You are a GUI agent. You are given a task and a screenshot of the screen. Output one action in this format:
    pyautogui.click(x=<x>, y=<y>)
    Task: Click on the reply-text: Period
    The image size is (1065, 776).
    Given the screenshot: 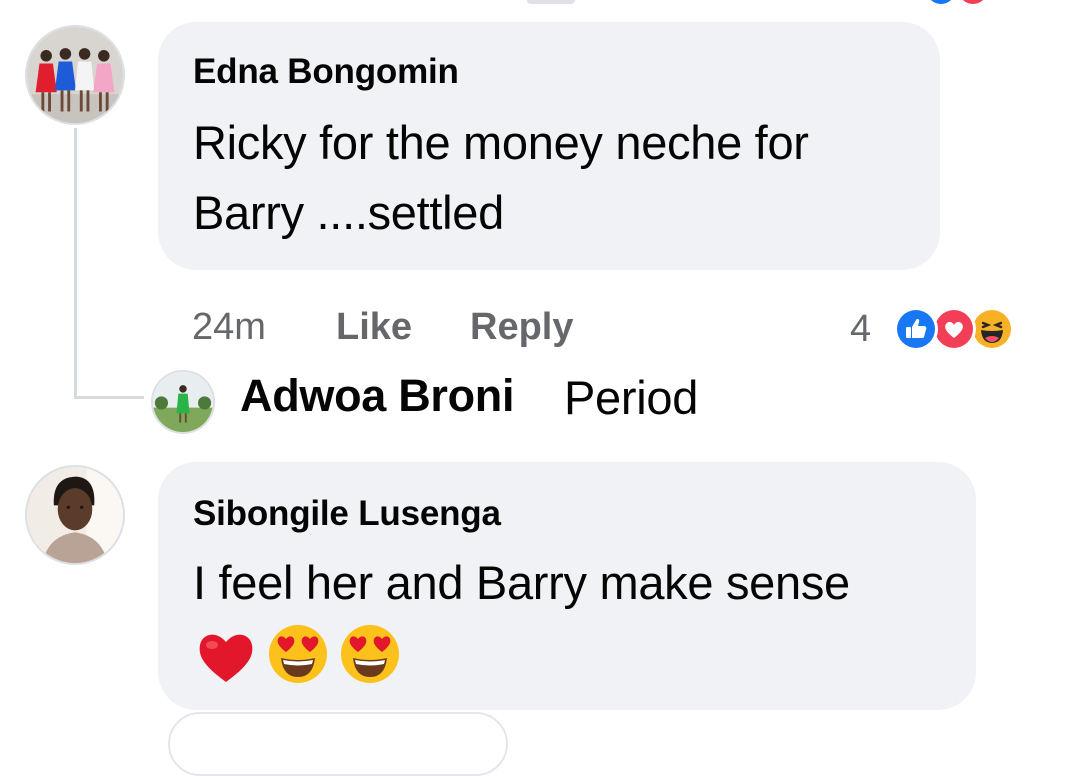 What is the action you would take?
    pyautogui.click(x=631, y=397)
    